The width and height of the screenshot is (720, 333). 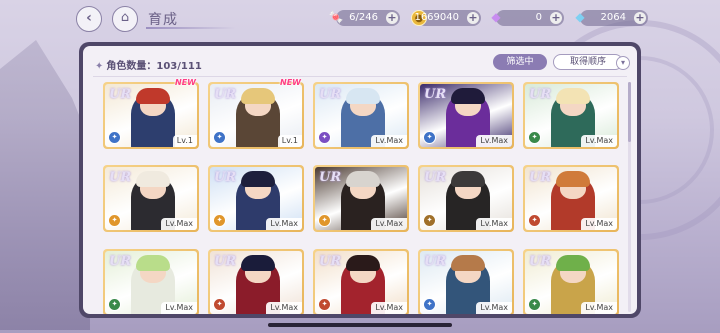 I want to click on sort-direction-toggle: ▾, so click(x=623, y=63).